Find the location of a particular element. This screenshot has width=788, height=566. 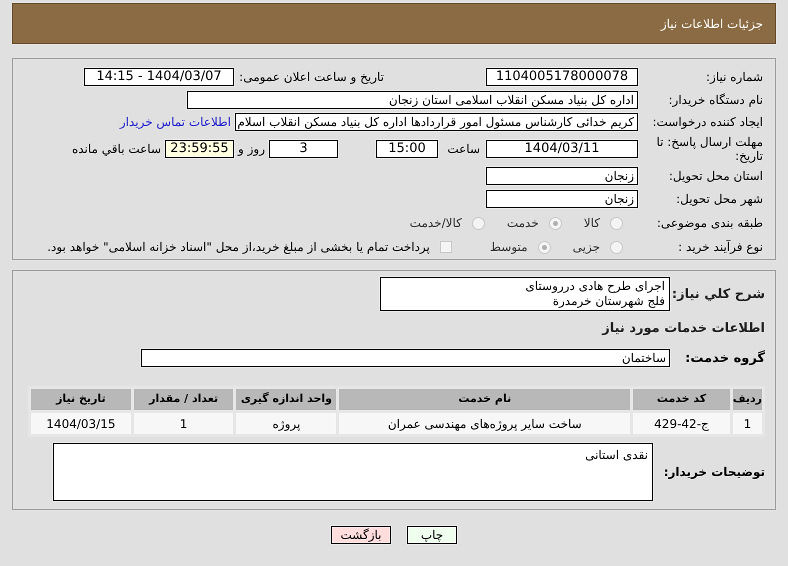

field-label: نام دستگاه خریدار: is located at coordinates (715, 100).